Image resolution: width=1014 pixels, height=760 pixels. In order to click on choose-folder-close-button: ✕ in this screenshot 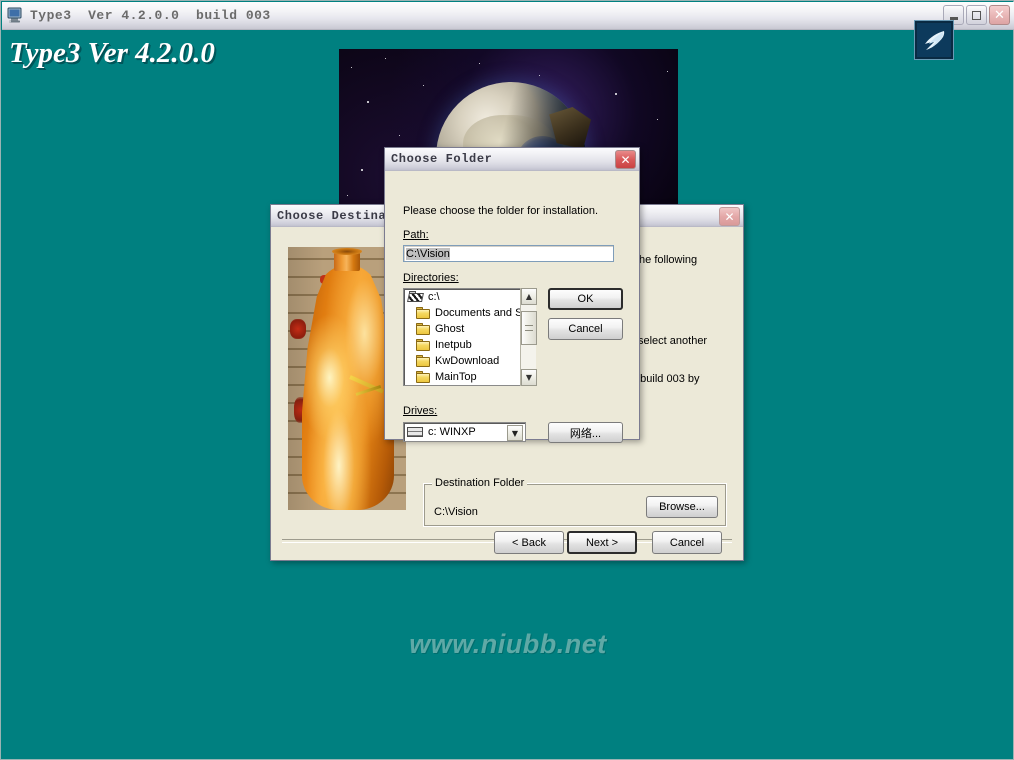, I will do `click(625, 159)`.